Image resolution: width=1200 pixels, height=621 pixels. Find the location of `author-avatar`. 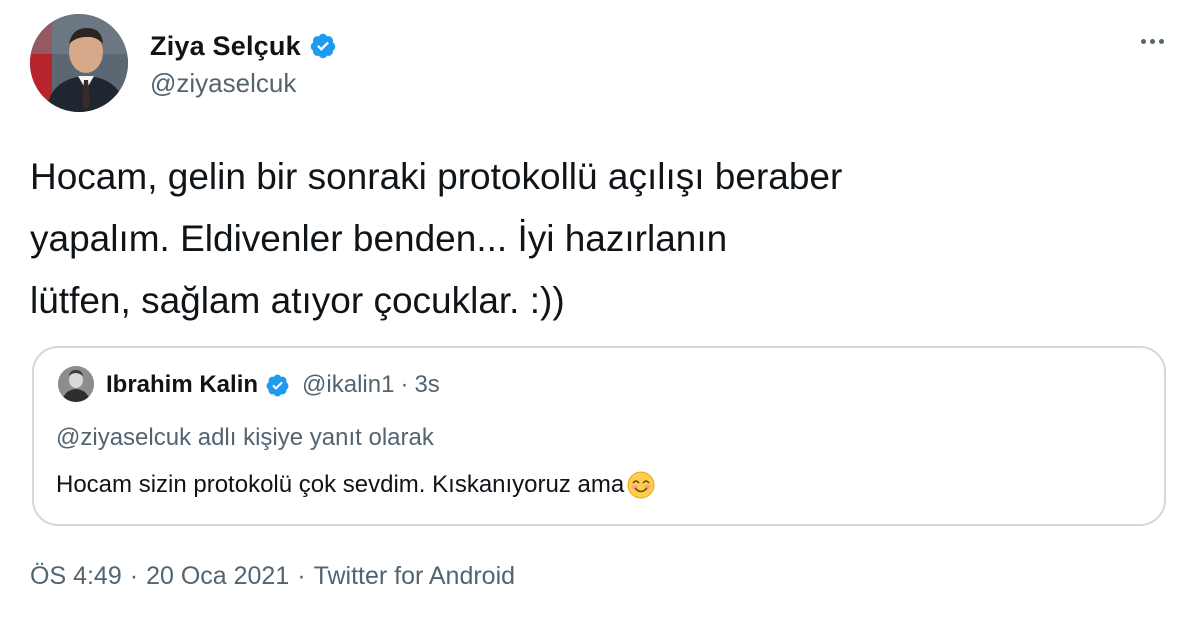

author-avatar is located at coordinates (79, 63).